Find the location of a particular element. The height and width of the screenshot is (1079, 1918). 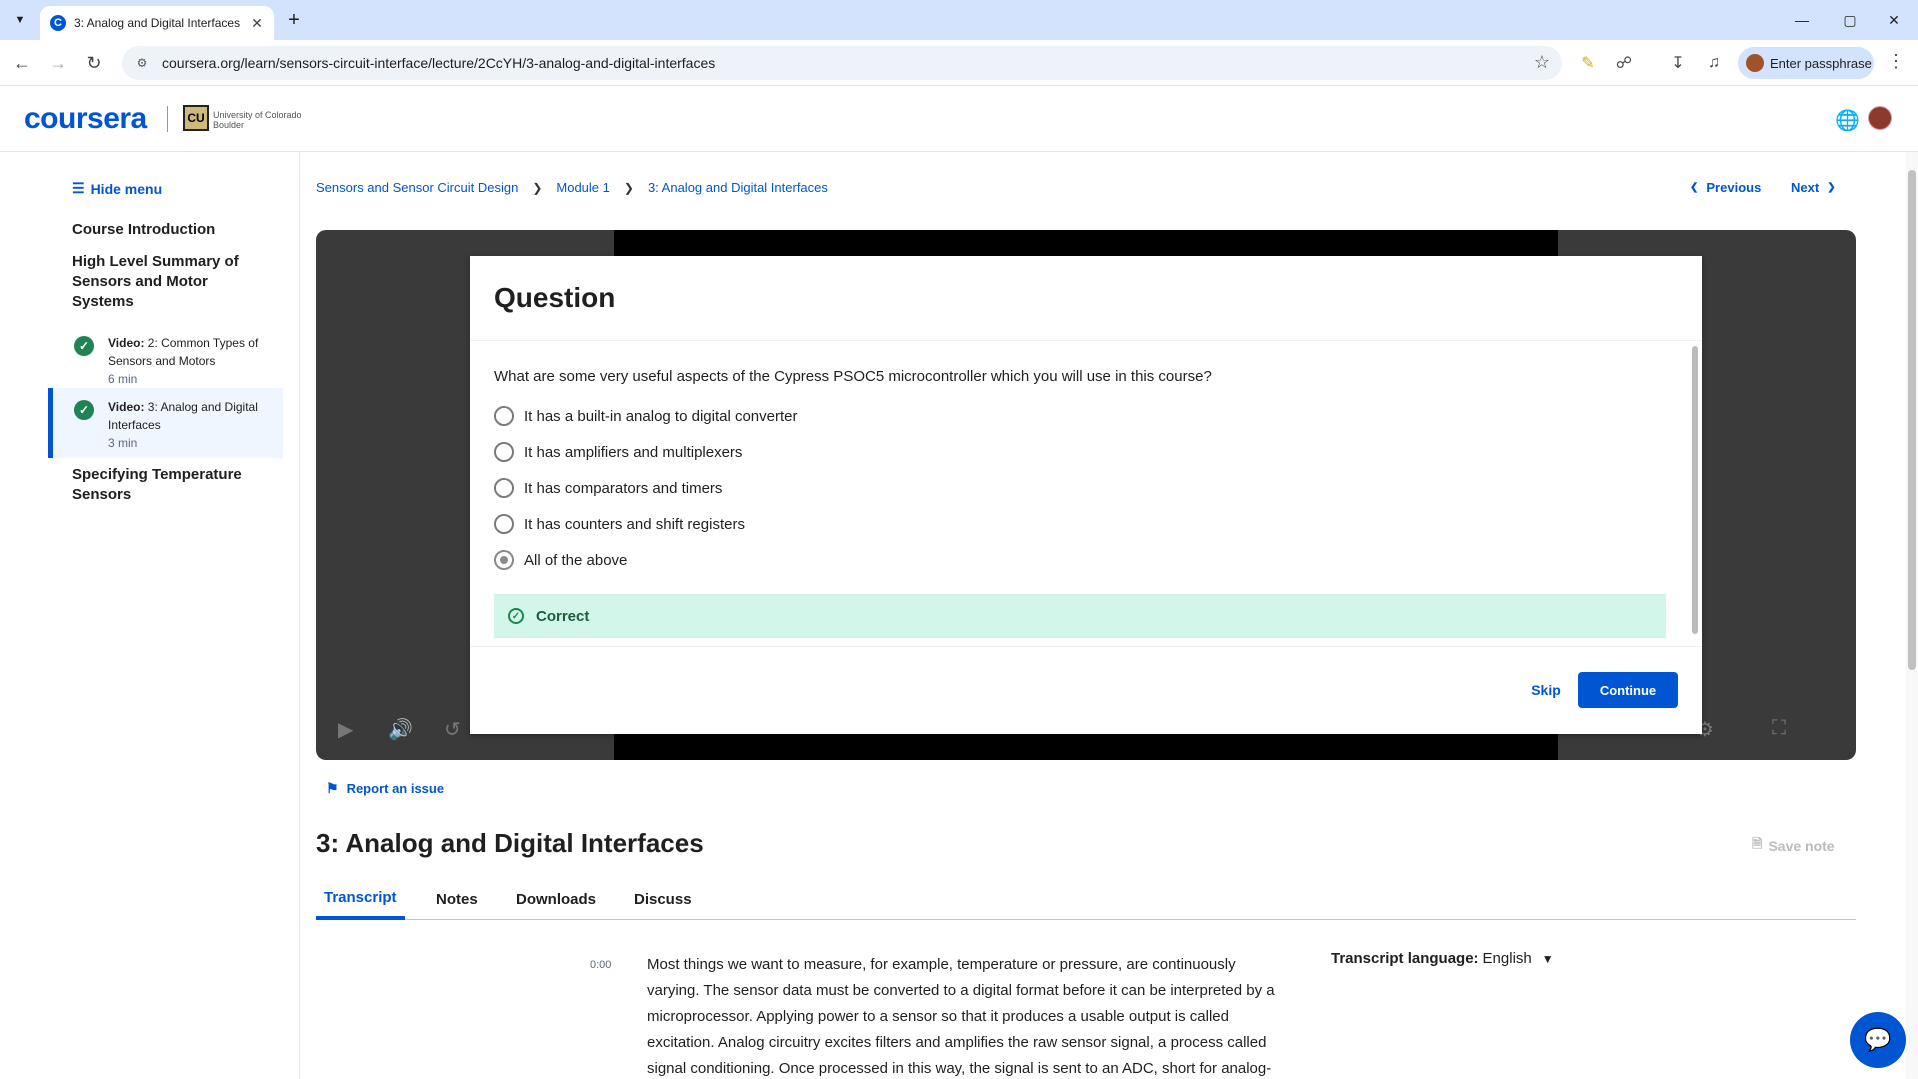

next-button: Next ❯ is located at coordinates (1813, 187).